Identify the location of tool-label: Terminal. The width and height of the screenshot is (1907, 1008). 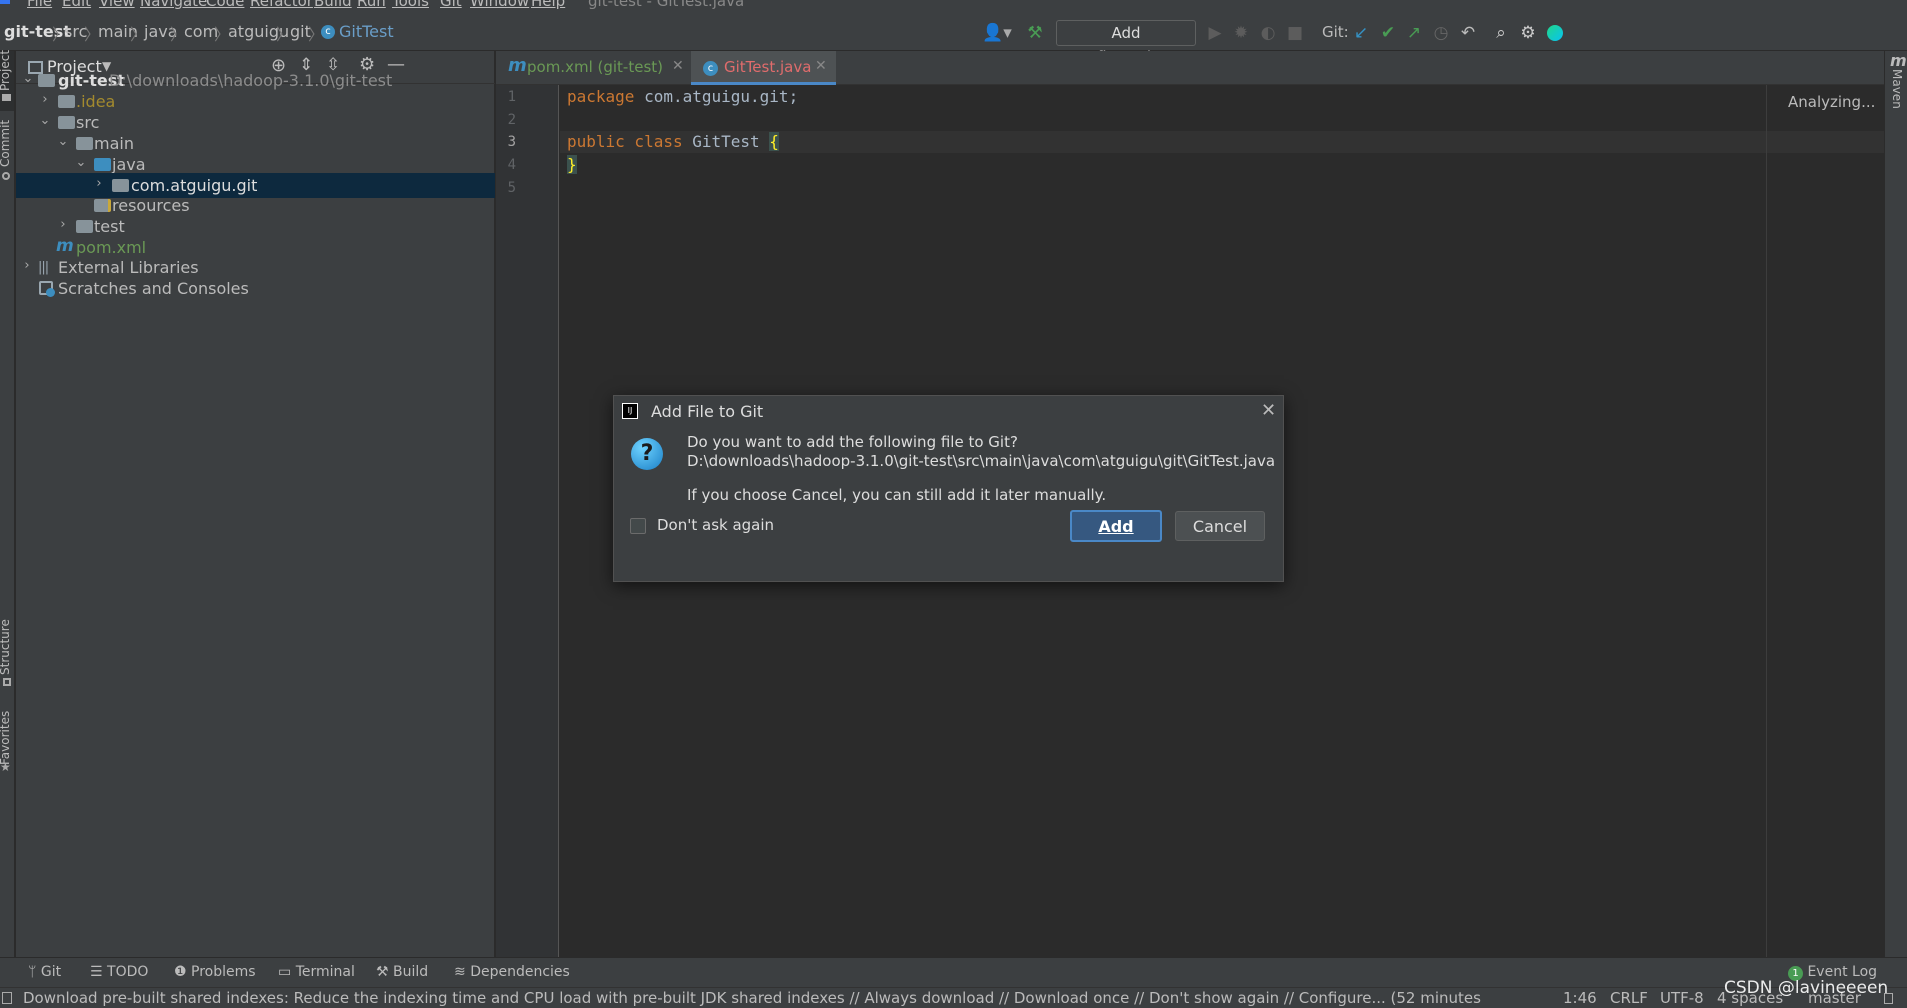
(325, 972).